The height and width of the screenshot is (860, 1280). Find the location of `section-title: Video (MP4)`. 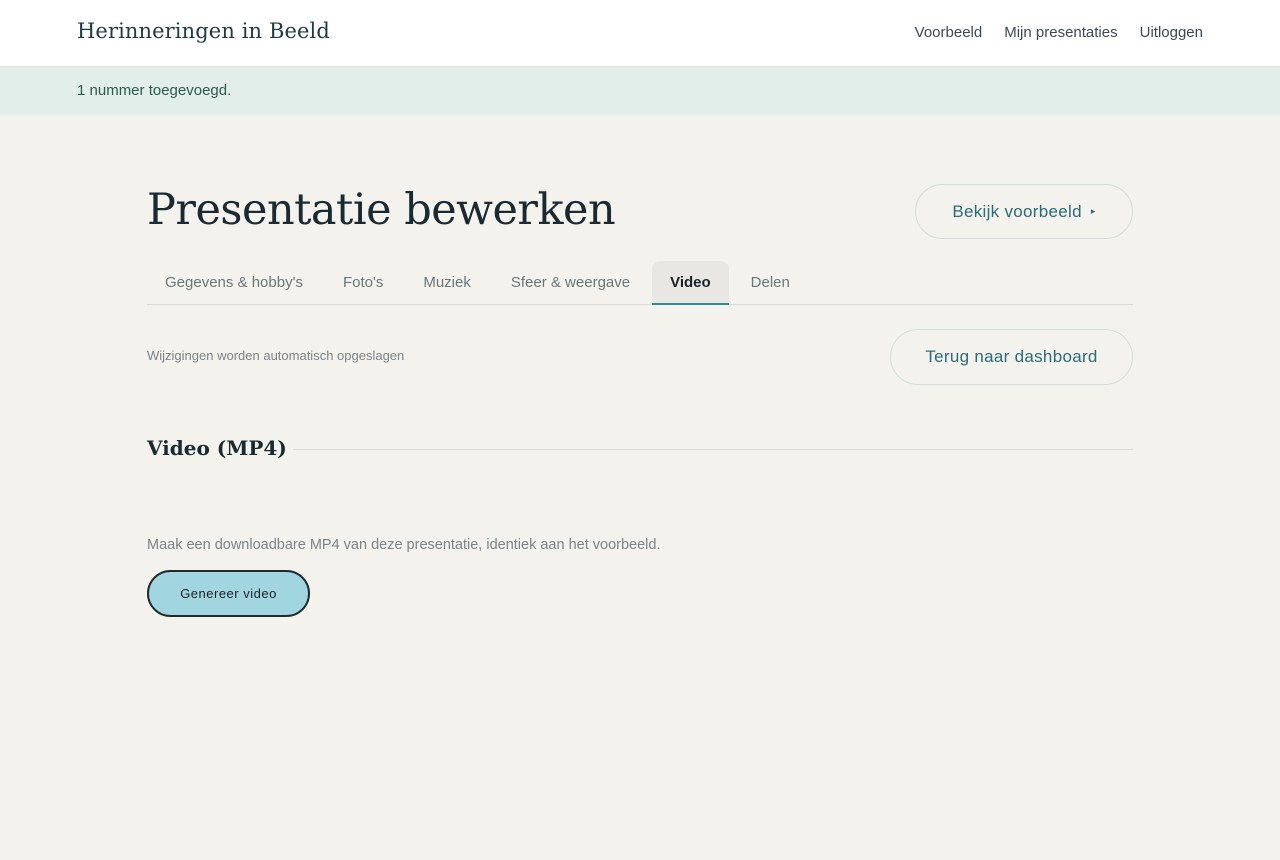

section-title: Video (MP4) is located at coordinates (217, 448).